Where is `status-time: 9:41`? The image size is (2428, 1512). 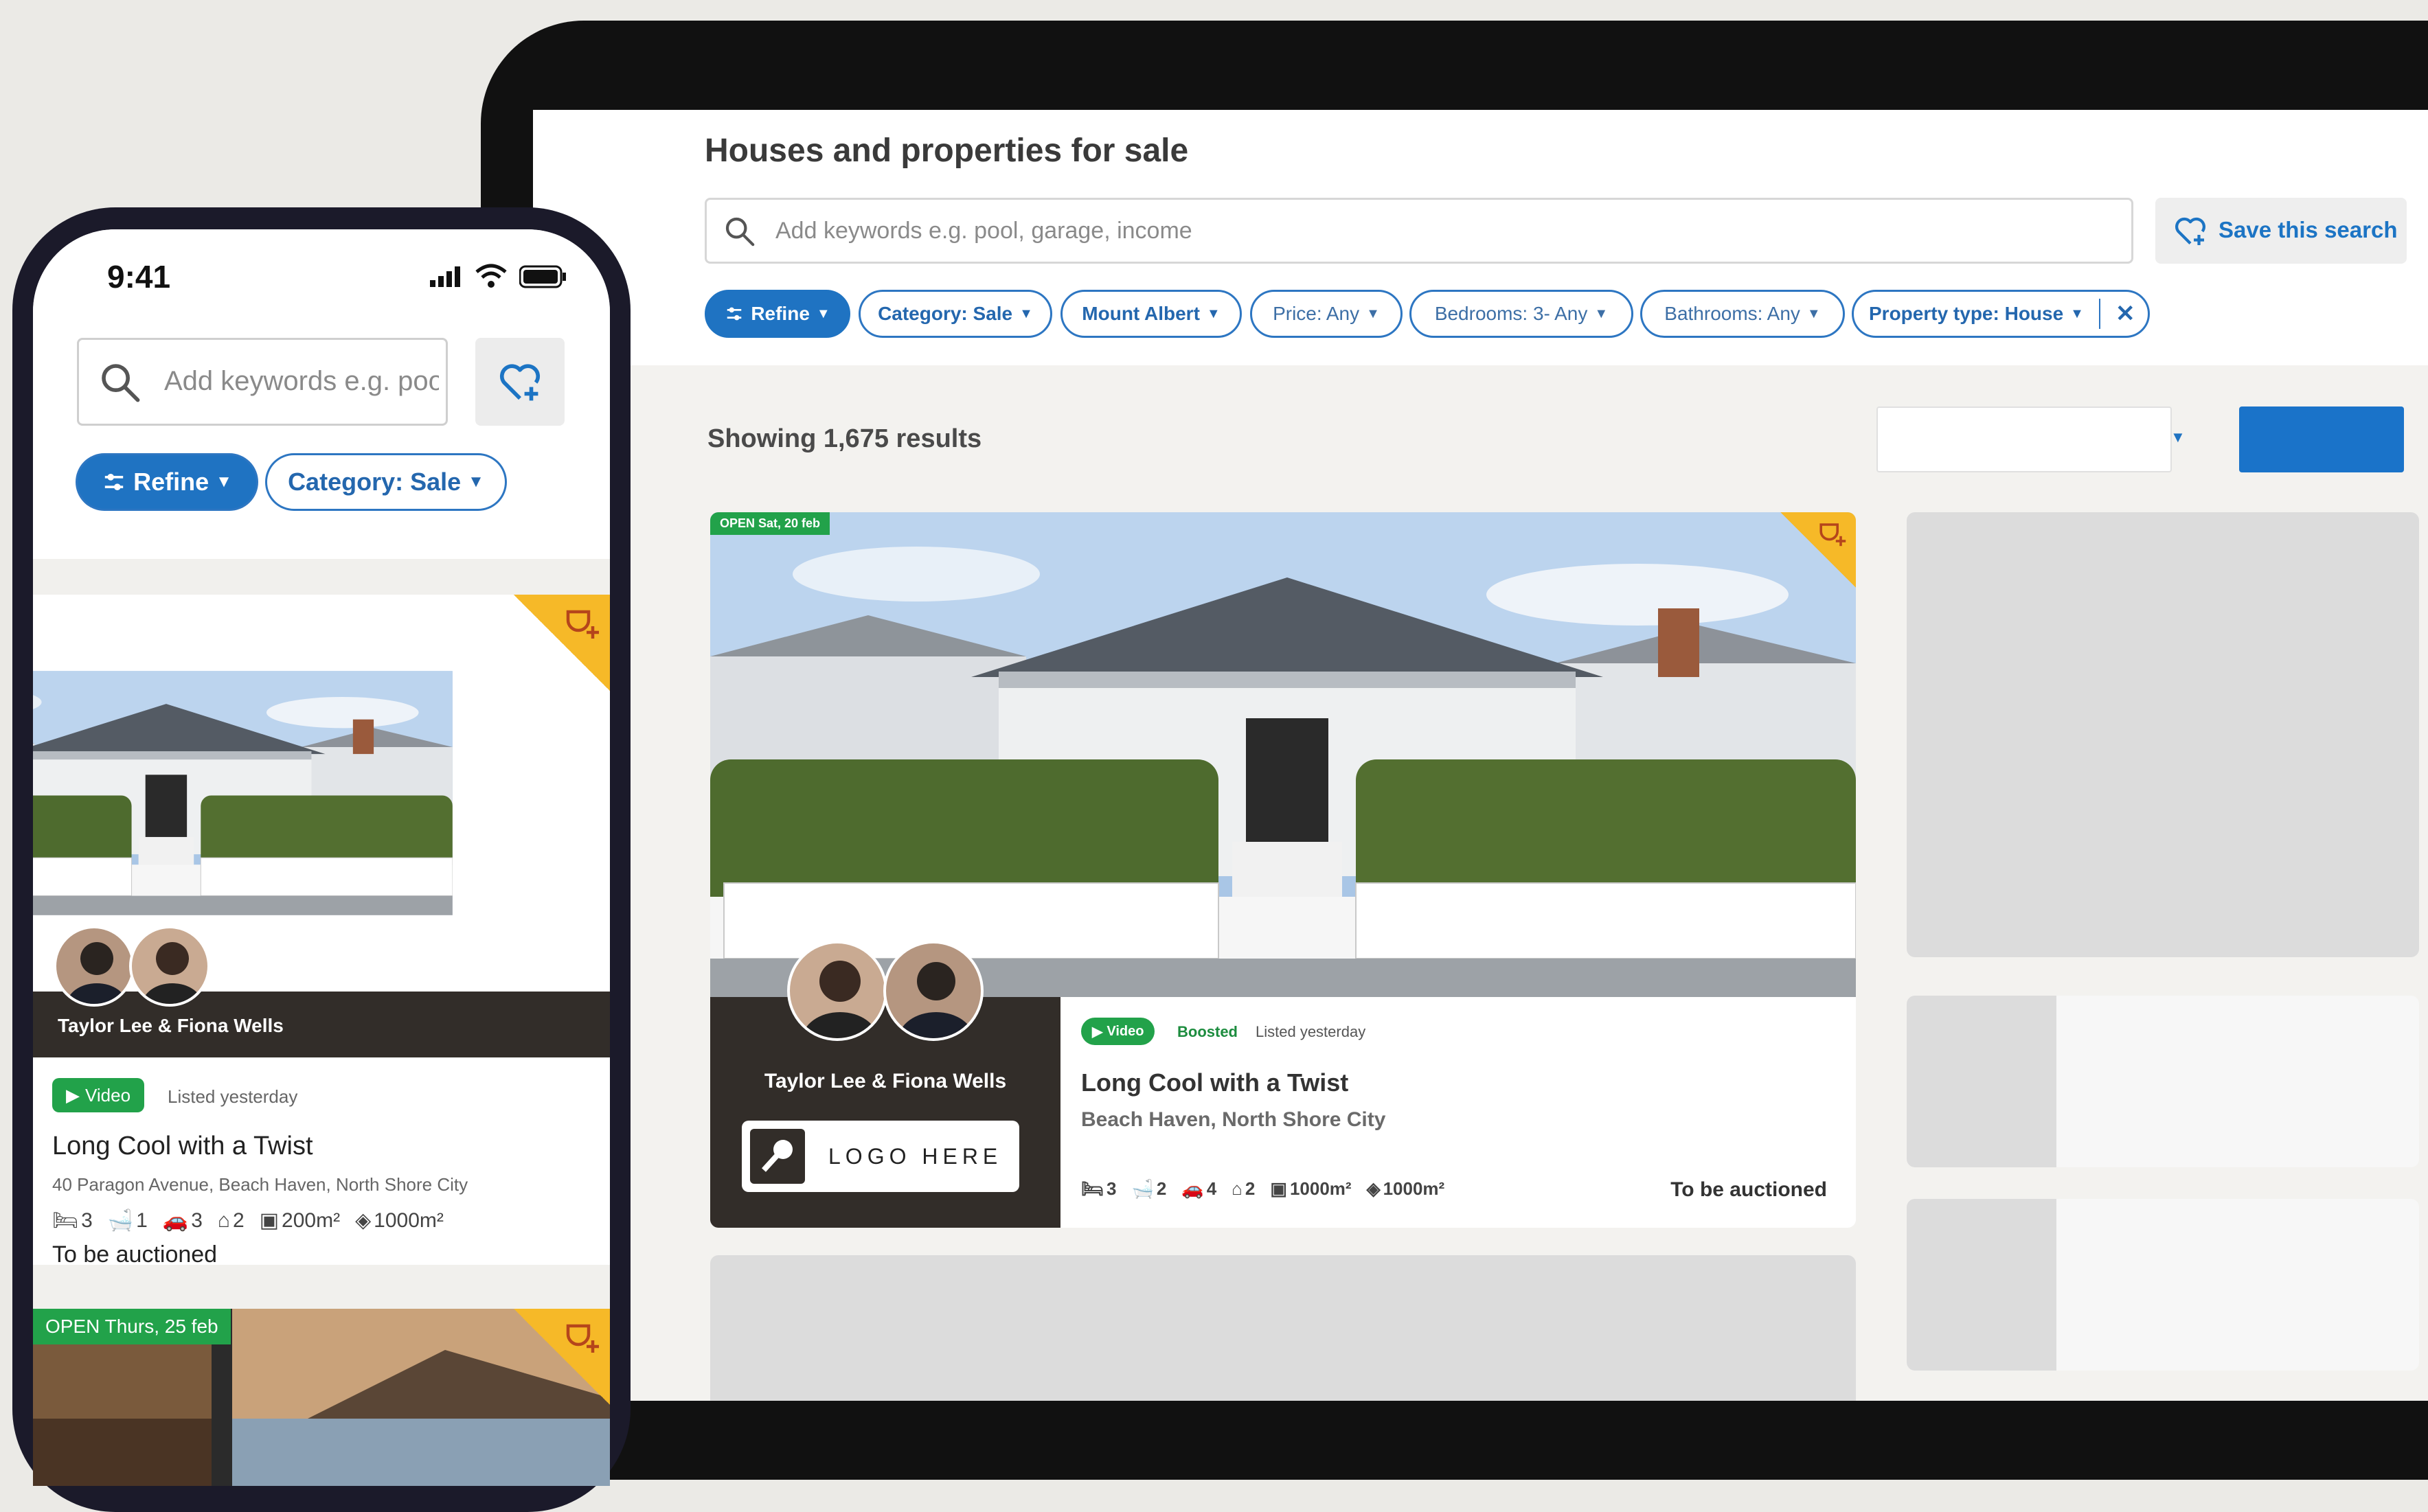
status-time: 9:41 is located at coordinates (139, 277).